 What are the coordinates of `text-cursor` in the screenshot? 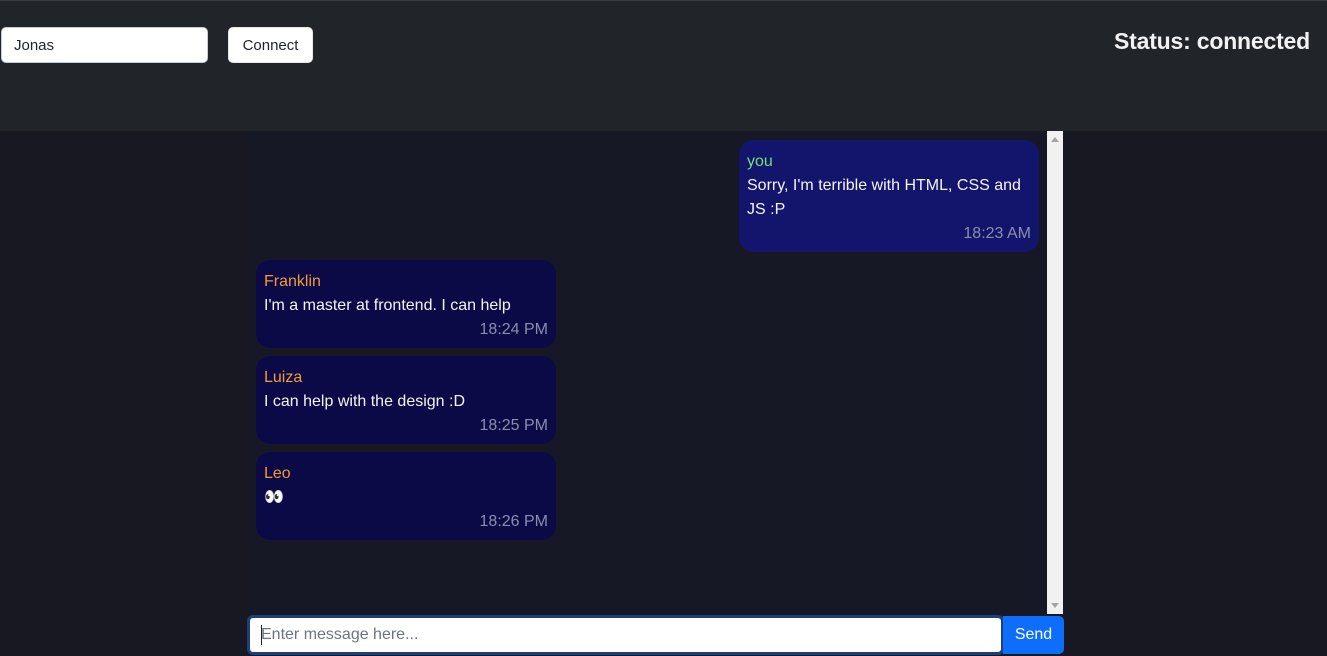 It's located at (261, 635).